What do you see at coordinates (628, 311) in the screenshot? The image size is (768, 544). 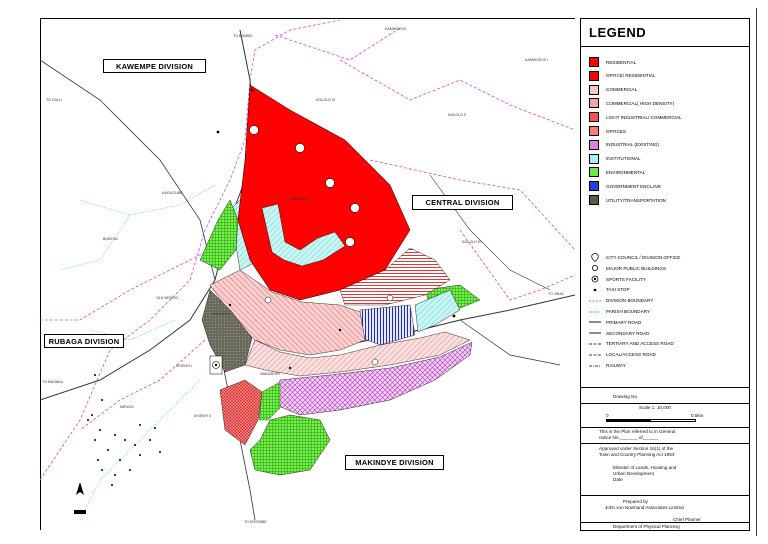 I see `legend-symbol-label: PARISH BOUNDARY` at bounding box center [628, 311].